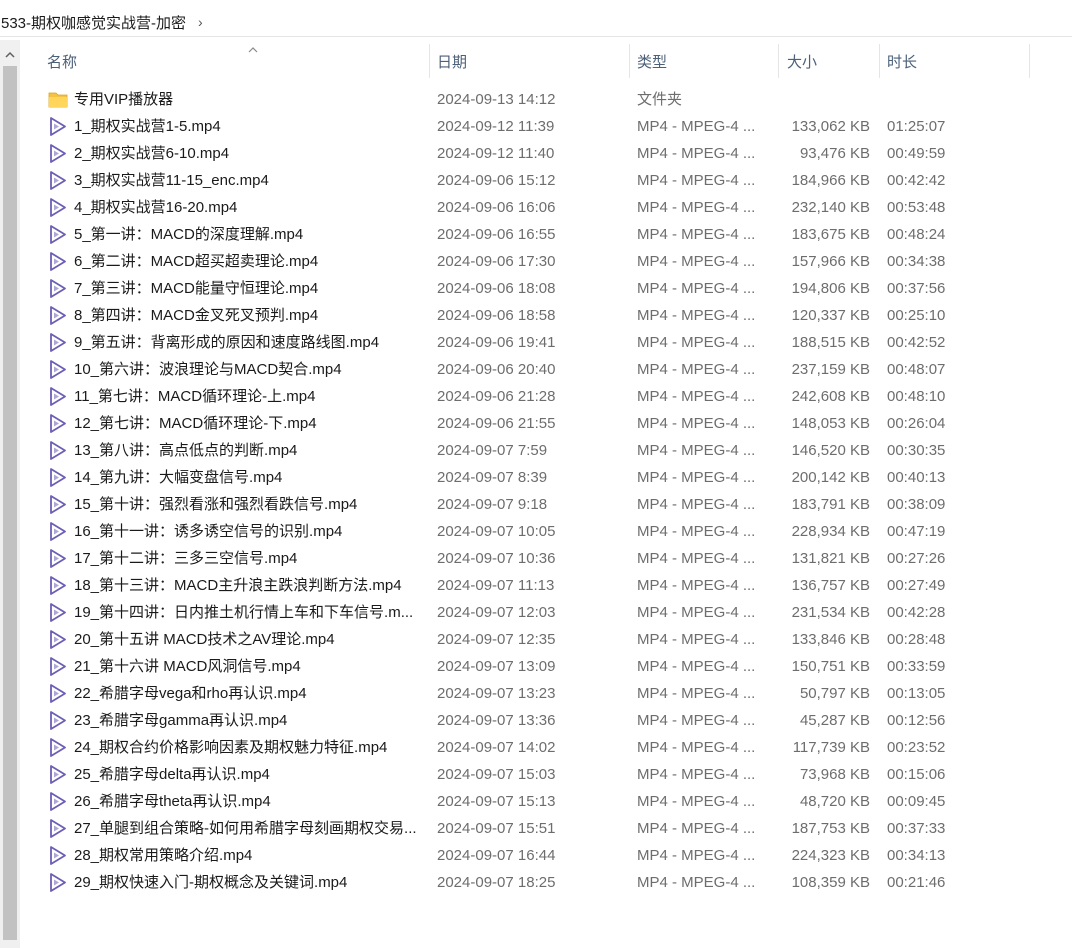  Describe the element at coordinates (93, 22) in the screenshot. I see `breadcrumb-folder: 533-期权咖感觉实战营-加密` at that location.